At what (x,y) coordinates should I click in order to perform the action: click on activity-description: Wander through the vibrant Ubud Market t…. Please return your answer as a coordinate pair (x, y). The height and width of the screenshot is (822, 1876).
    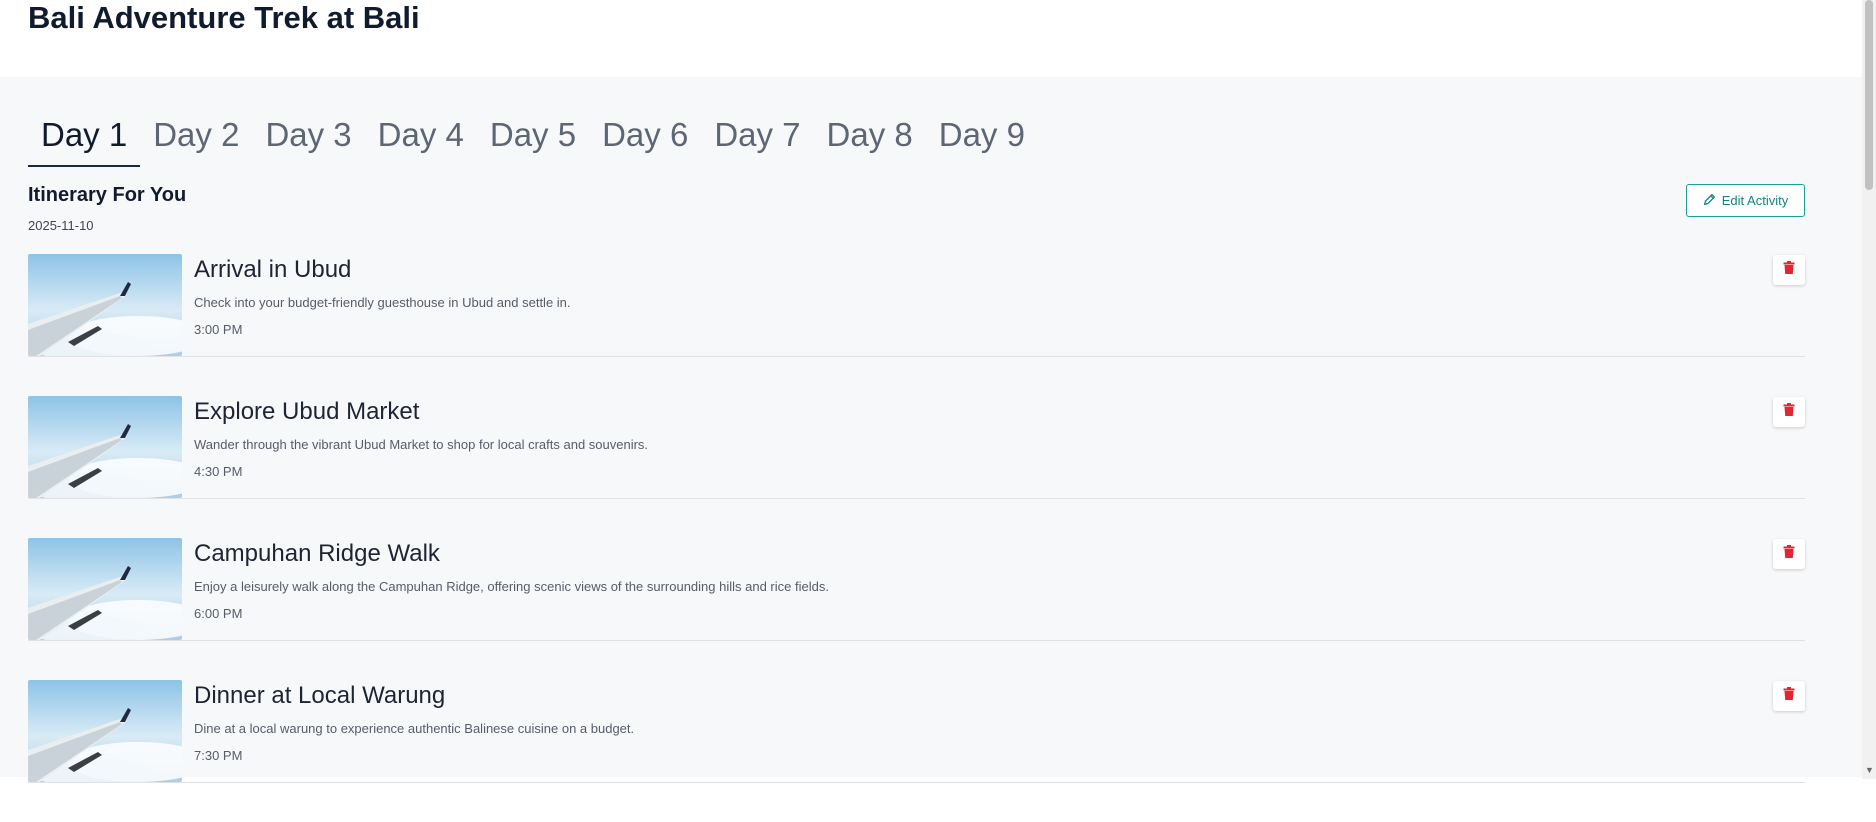
    Looking at the image, I should click on (421, 444).